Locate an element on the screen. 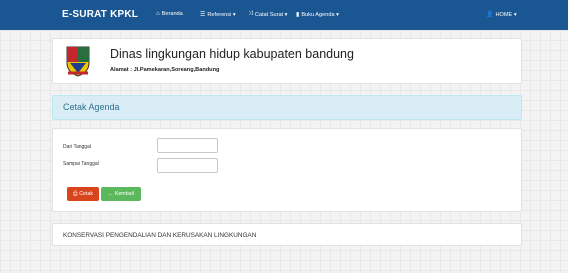 The height and width of the screenshot is (273, 568). page-title: Dinas lingkungan hidup kabupaten bandung is located at coordinates (232, 54).